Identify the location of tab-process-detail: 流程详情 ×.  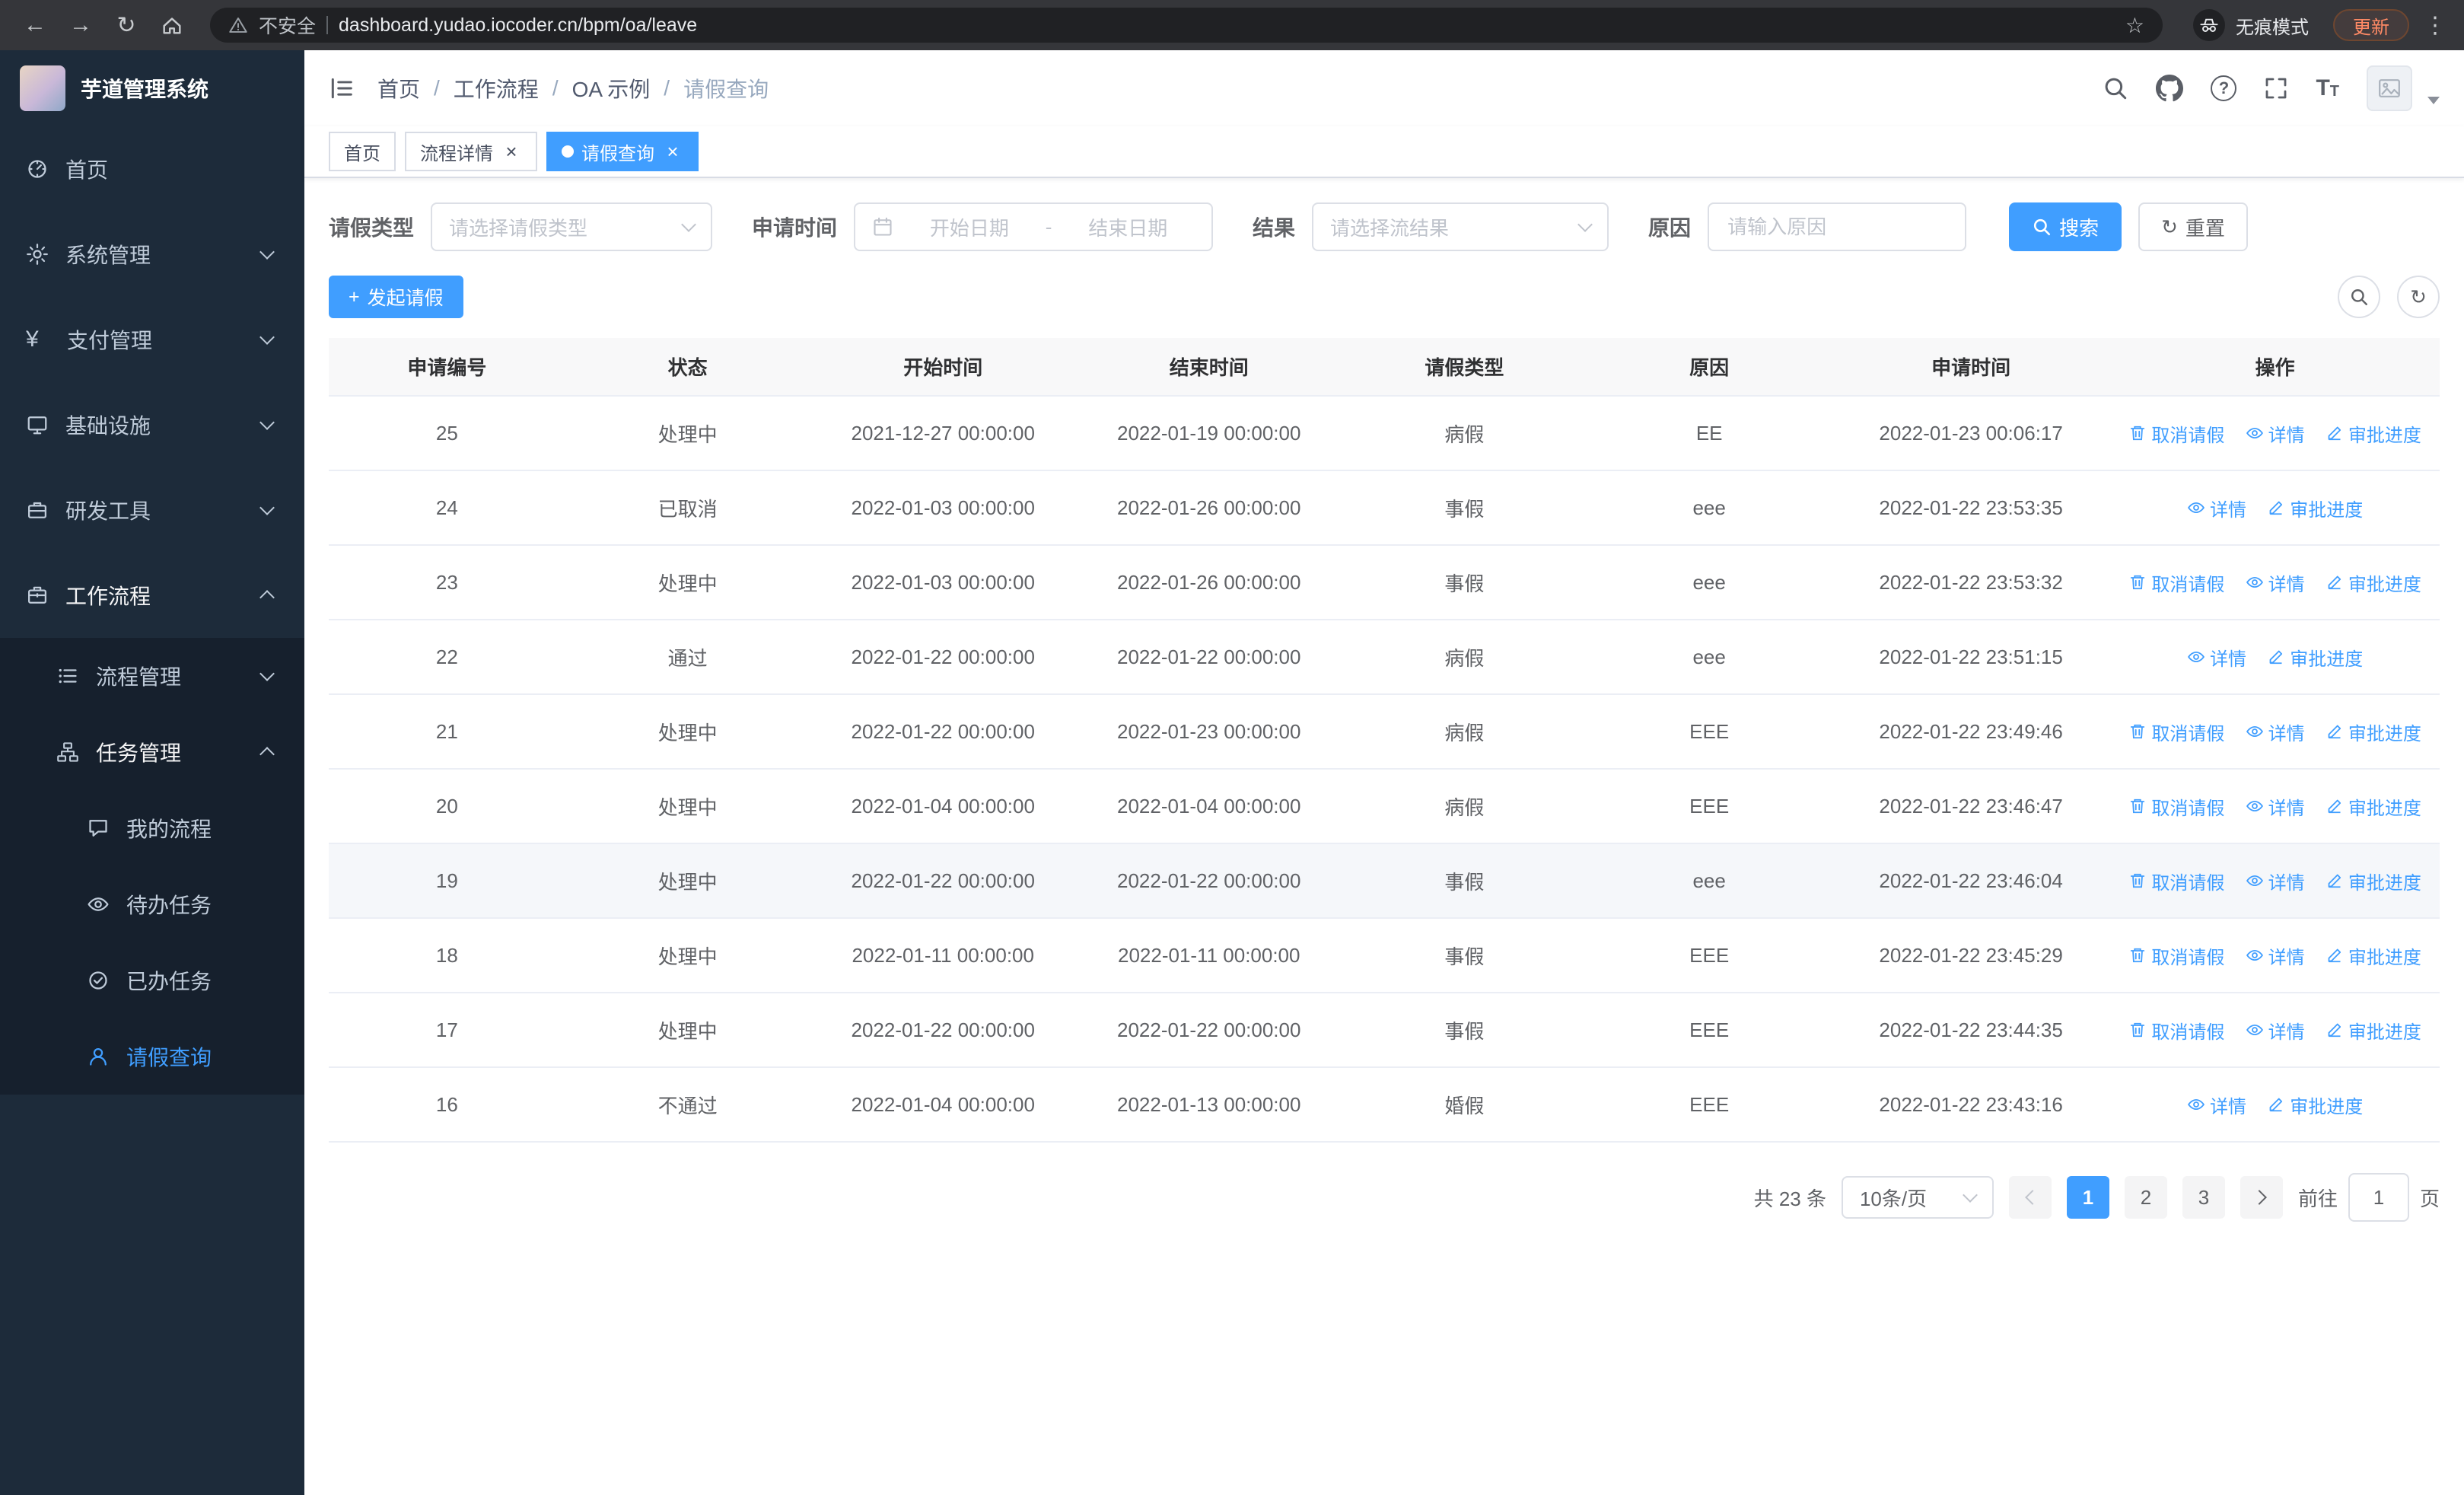
(471, 151).